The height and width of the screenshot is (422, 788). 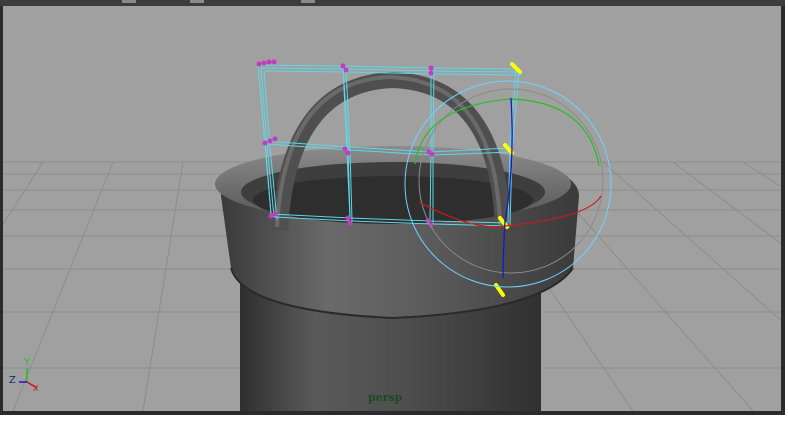 What do you see at coordinates (385, 397) in the screenshot?
I see `camera-name-label: persp` at bounding box center [385, 397].